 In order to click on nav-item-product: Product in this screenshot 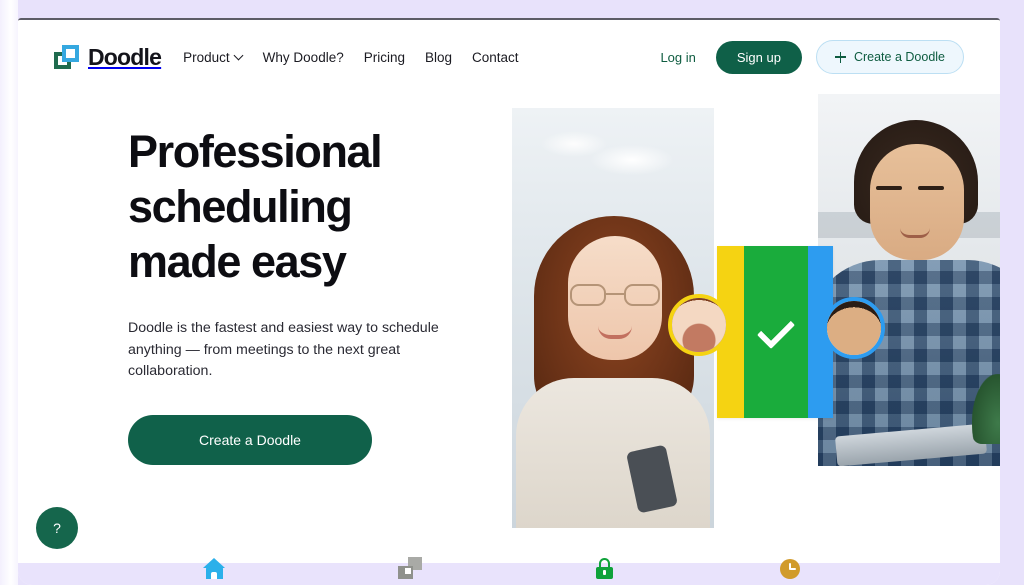, I will do `click(213, 57)`.